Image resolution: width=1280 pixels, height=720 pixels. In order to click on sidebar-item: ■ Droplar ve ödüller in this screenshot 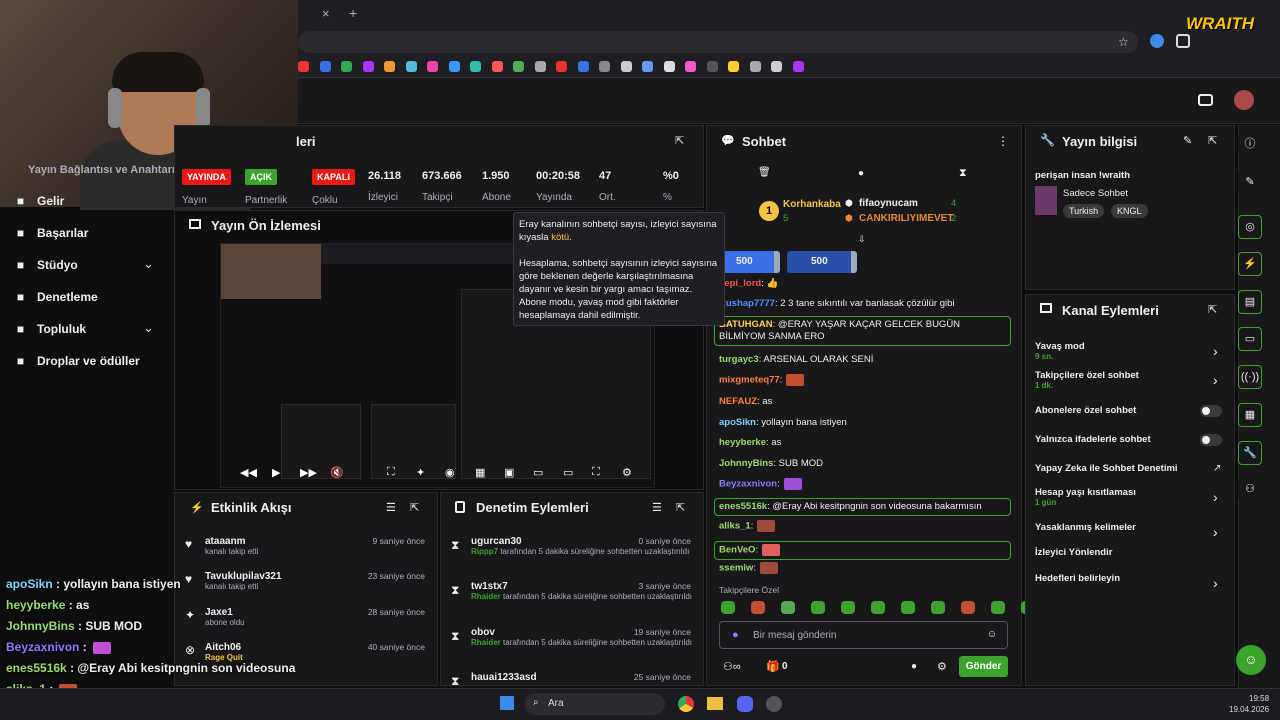, I will do `click(77, 361)`.